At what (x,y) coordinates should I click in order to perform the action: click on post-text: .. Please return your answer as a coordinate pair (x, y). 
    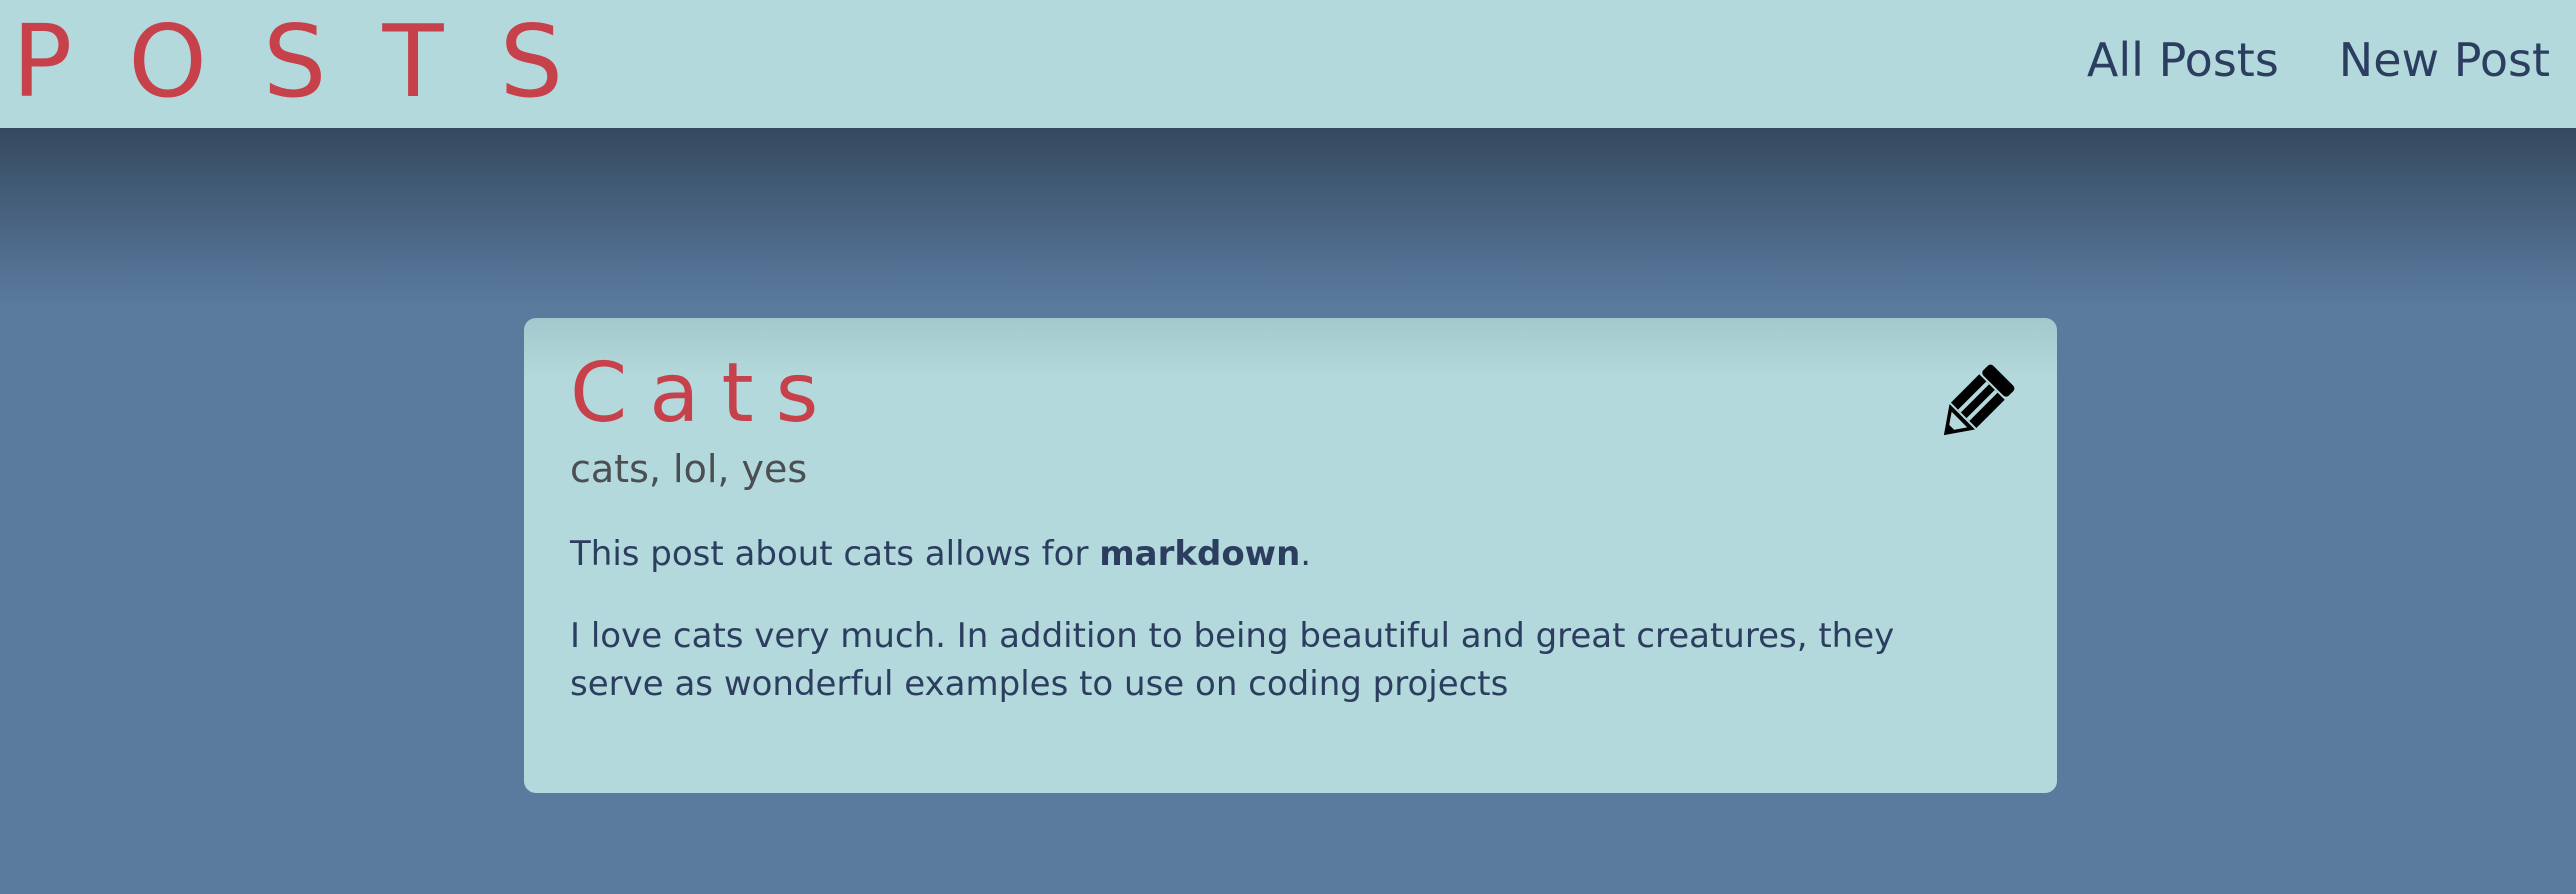
    Looking at the image, I should click on (1306, 554).